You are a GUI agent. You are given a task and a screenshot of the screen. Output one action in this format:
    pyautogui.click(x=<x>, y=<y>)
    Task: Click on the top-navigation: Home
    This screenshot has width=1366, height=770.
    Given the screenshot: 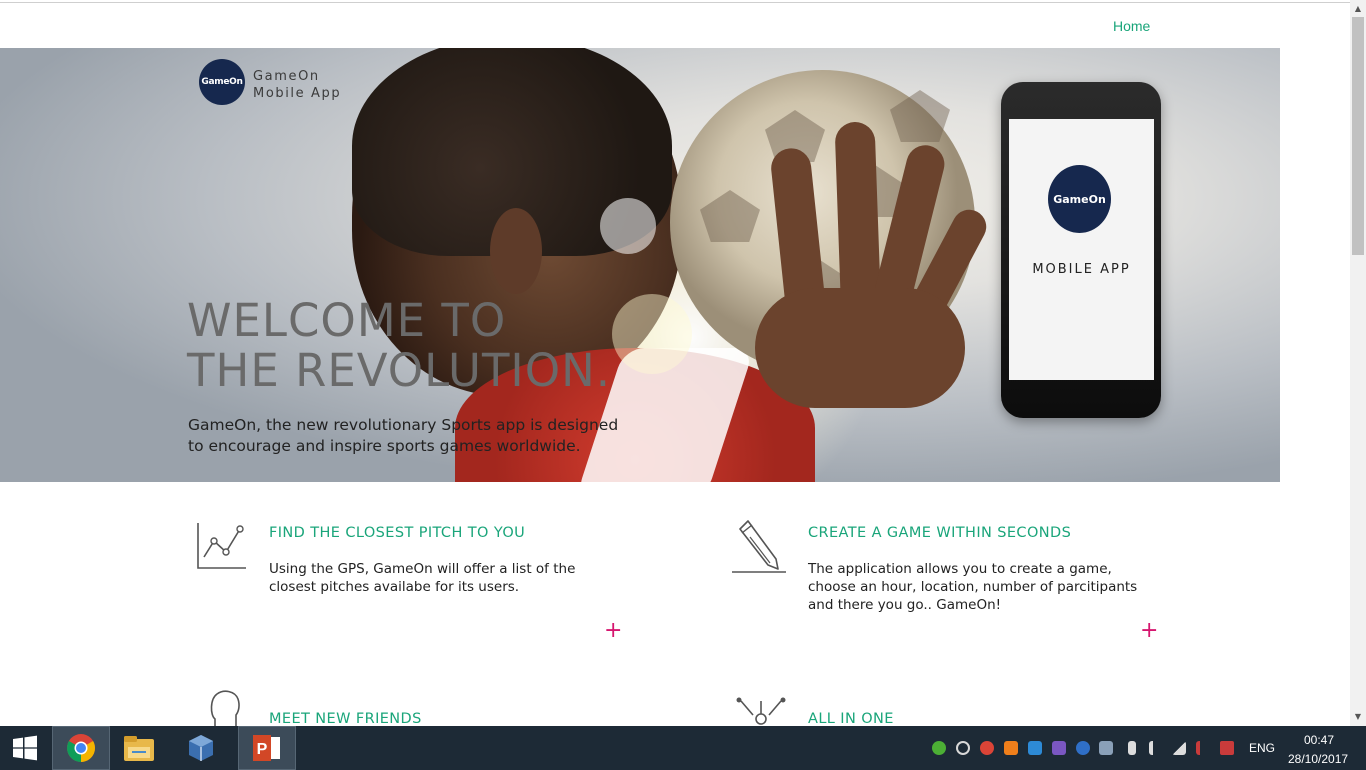 What is the action you would take?
    pyautogui.click(x=675, y=25)
    